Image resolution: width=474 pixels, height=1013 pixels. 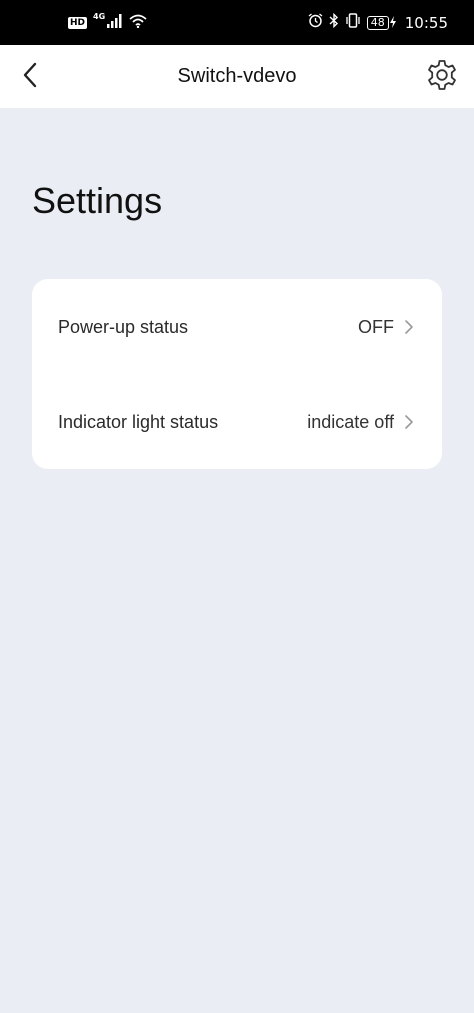 I want to click on settings-item-label: Power-up status, so click(x=123, y=326).